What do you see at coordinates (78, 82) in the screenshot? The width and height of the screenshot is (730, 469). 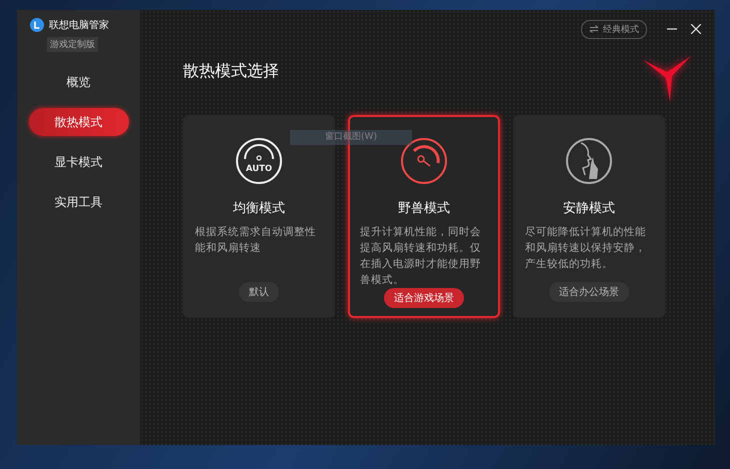 I see `sidebar-item: 概览` at bounding box center [78, 82].